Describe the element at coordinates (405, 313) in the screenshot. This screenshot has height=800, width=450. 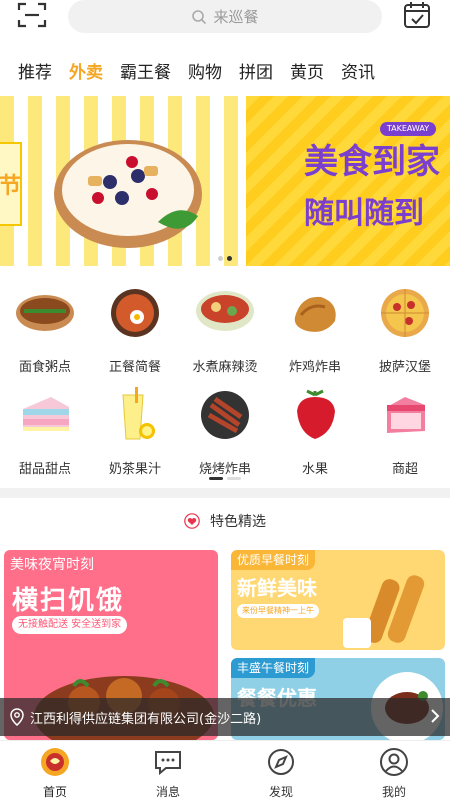
I see `pizza-icon` at that location.